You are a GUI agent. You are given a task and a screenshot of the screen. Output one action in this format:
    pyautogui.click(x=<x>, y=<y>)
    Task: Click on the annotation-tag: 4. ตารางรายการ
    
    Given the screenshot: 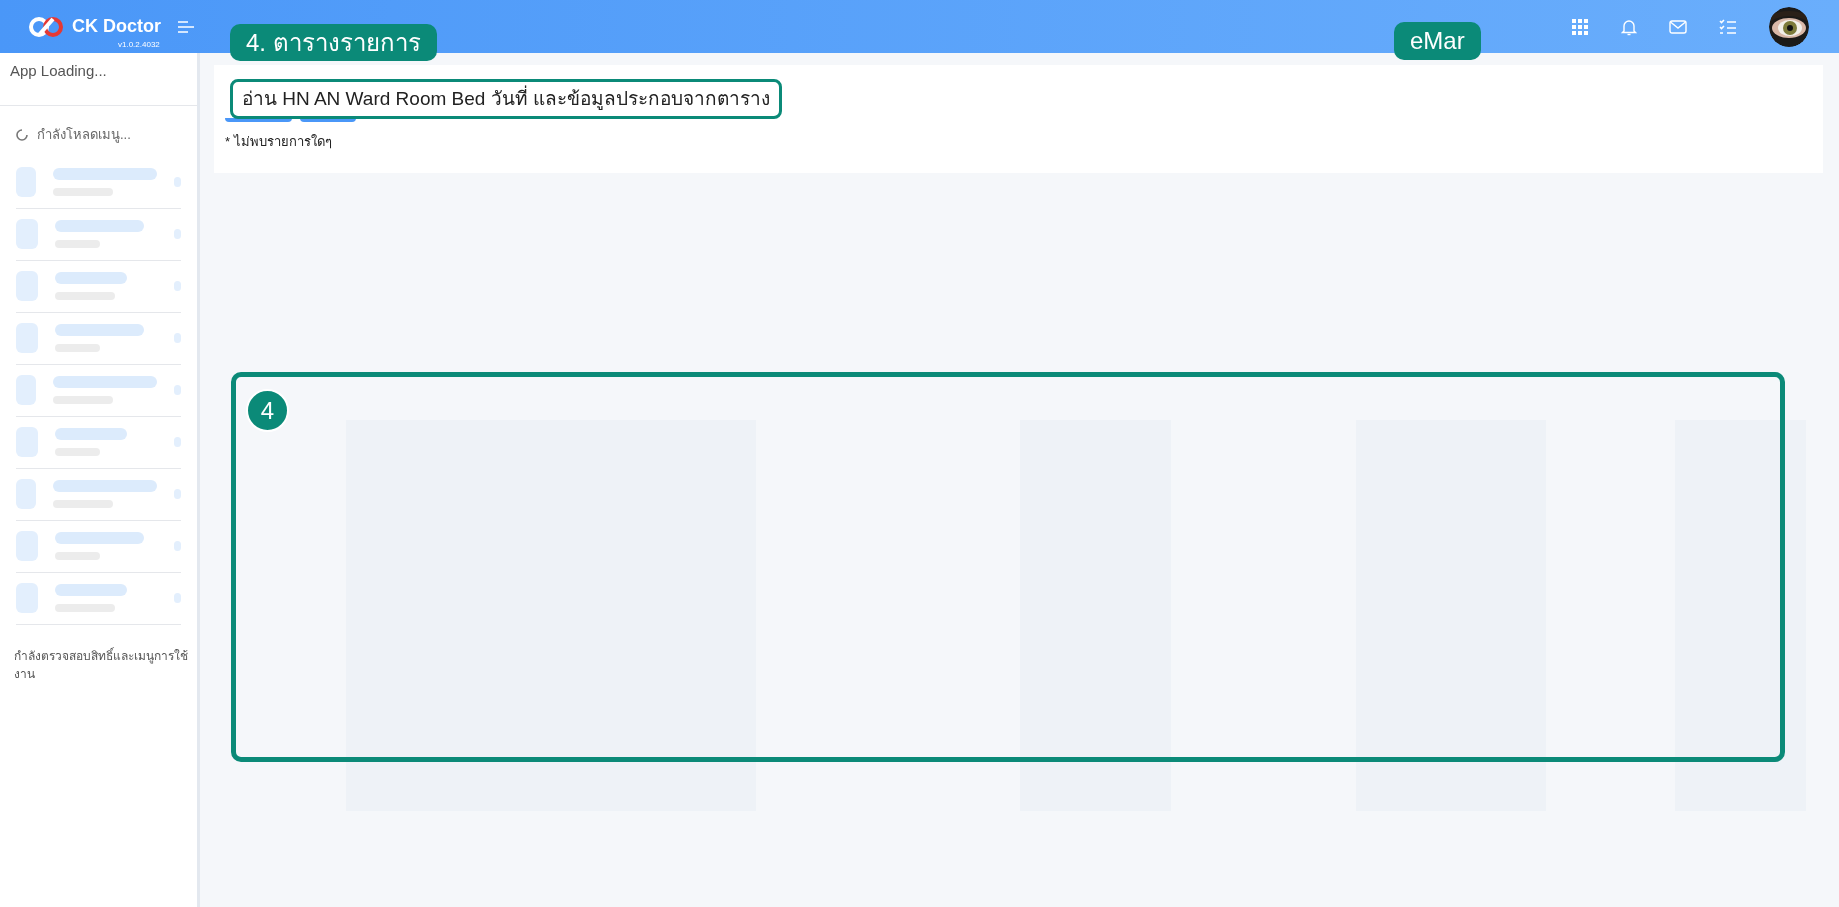 What is the action you would take?
    pyautogui.click(x=333, y=42)
    